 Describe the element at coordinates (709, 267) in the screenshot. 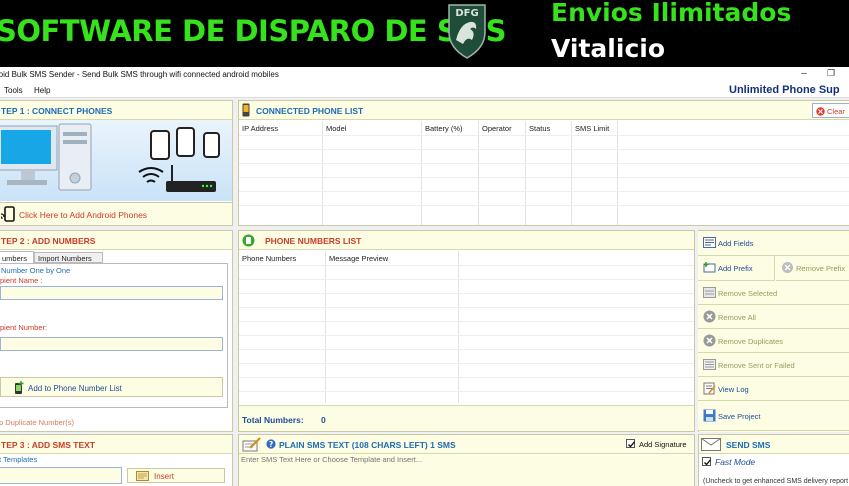

I see `add-prefix-icon` at that location.